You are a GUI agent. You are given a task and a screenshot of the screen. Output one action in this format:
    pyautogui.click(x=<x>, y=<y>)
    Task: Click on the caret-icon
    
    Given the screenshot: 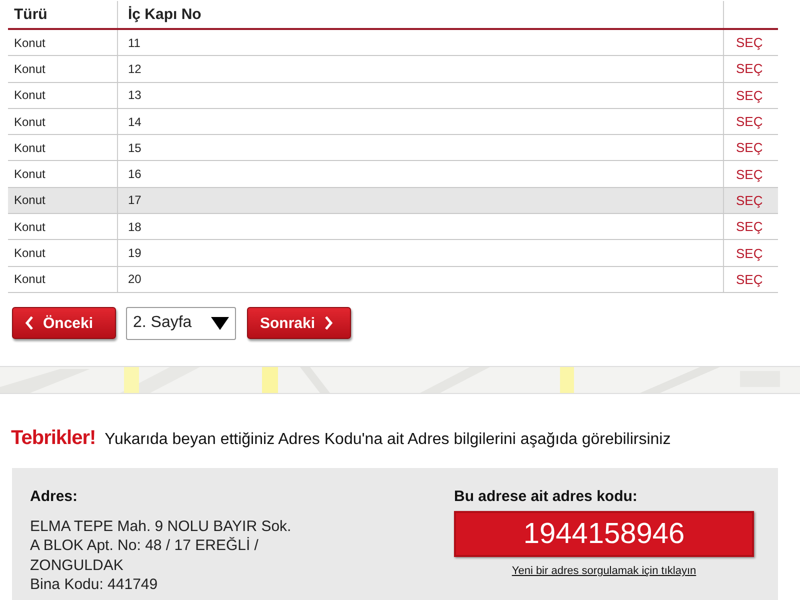 What is the action you would take?
    pyautogui.click(x=220, y=323)
    